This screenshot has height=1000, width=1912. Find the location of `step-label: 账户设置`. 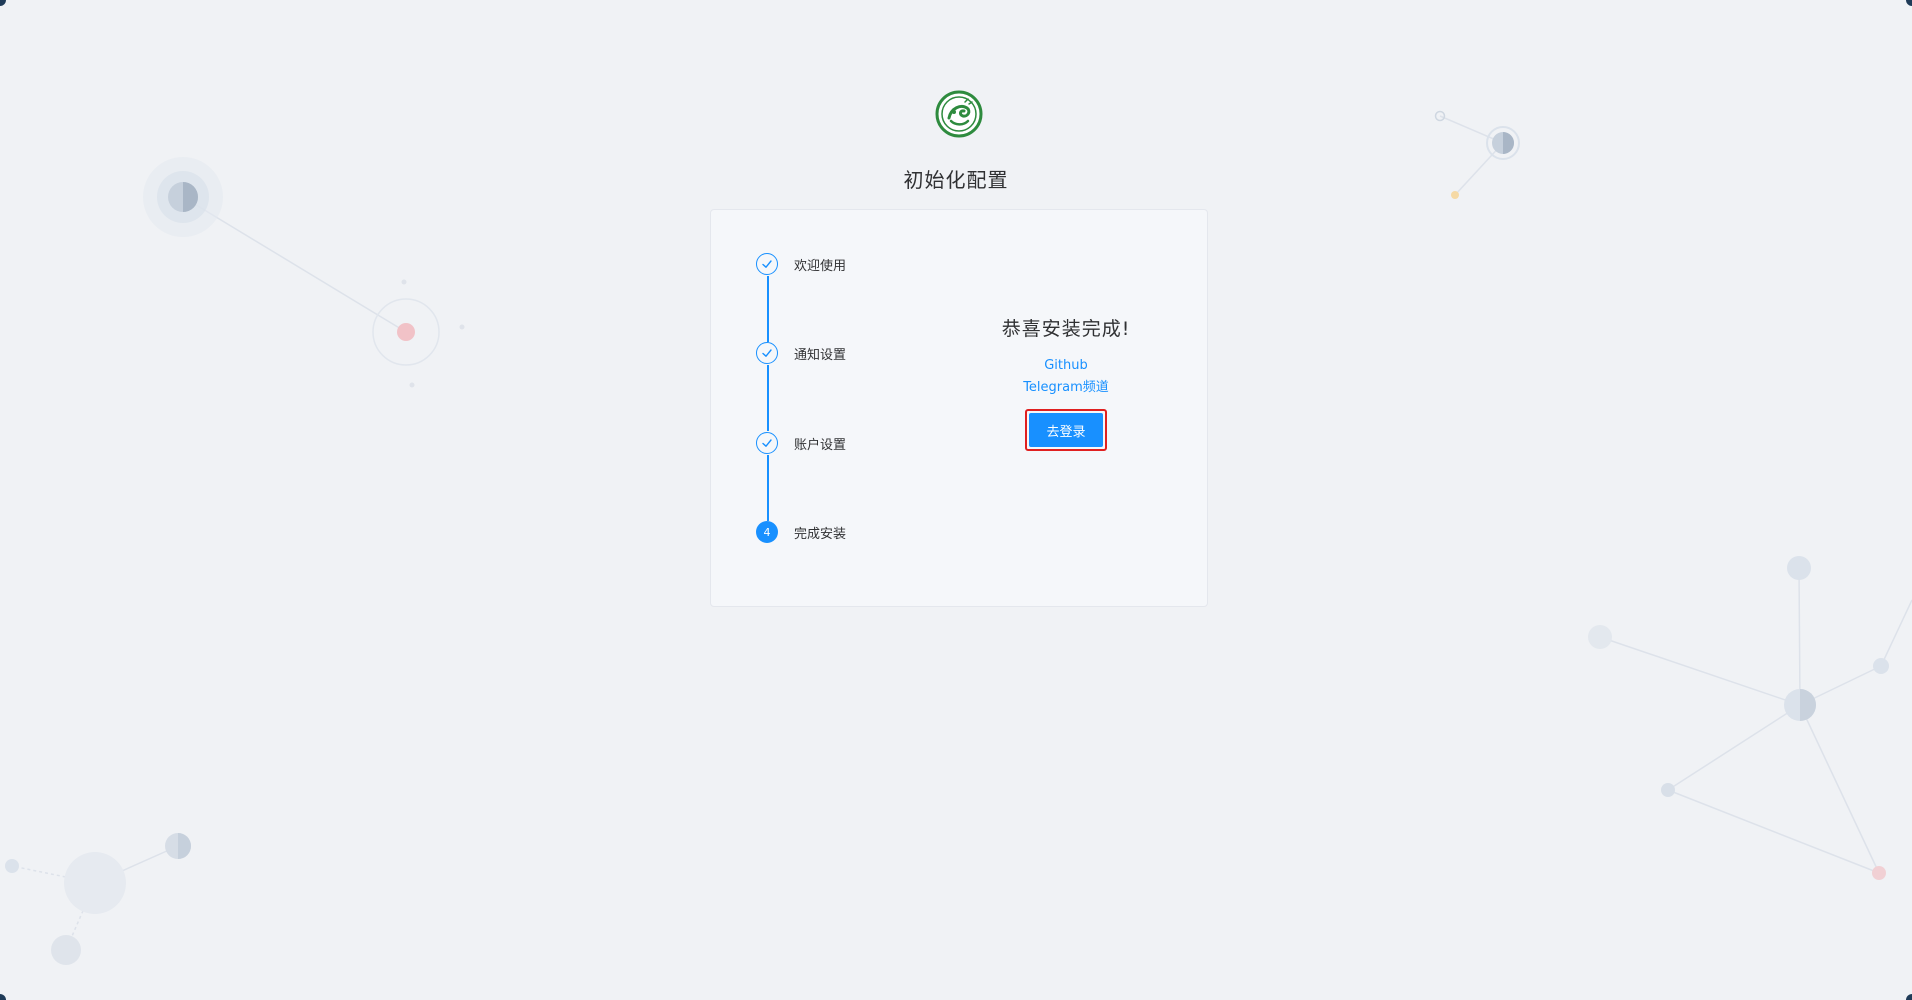

step-label: 账户设置 is located at coordinates (820, 445).